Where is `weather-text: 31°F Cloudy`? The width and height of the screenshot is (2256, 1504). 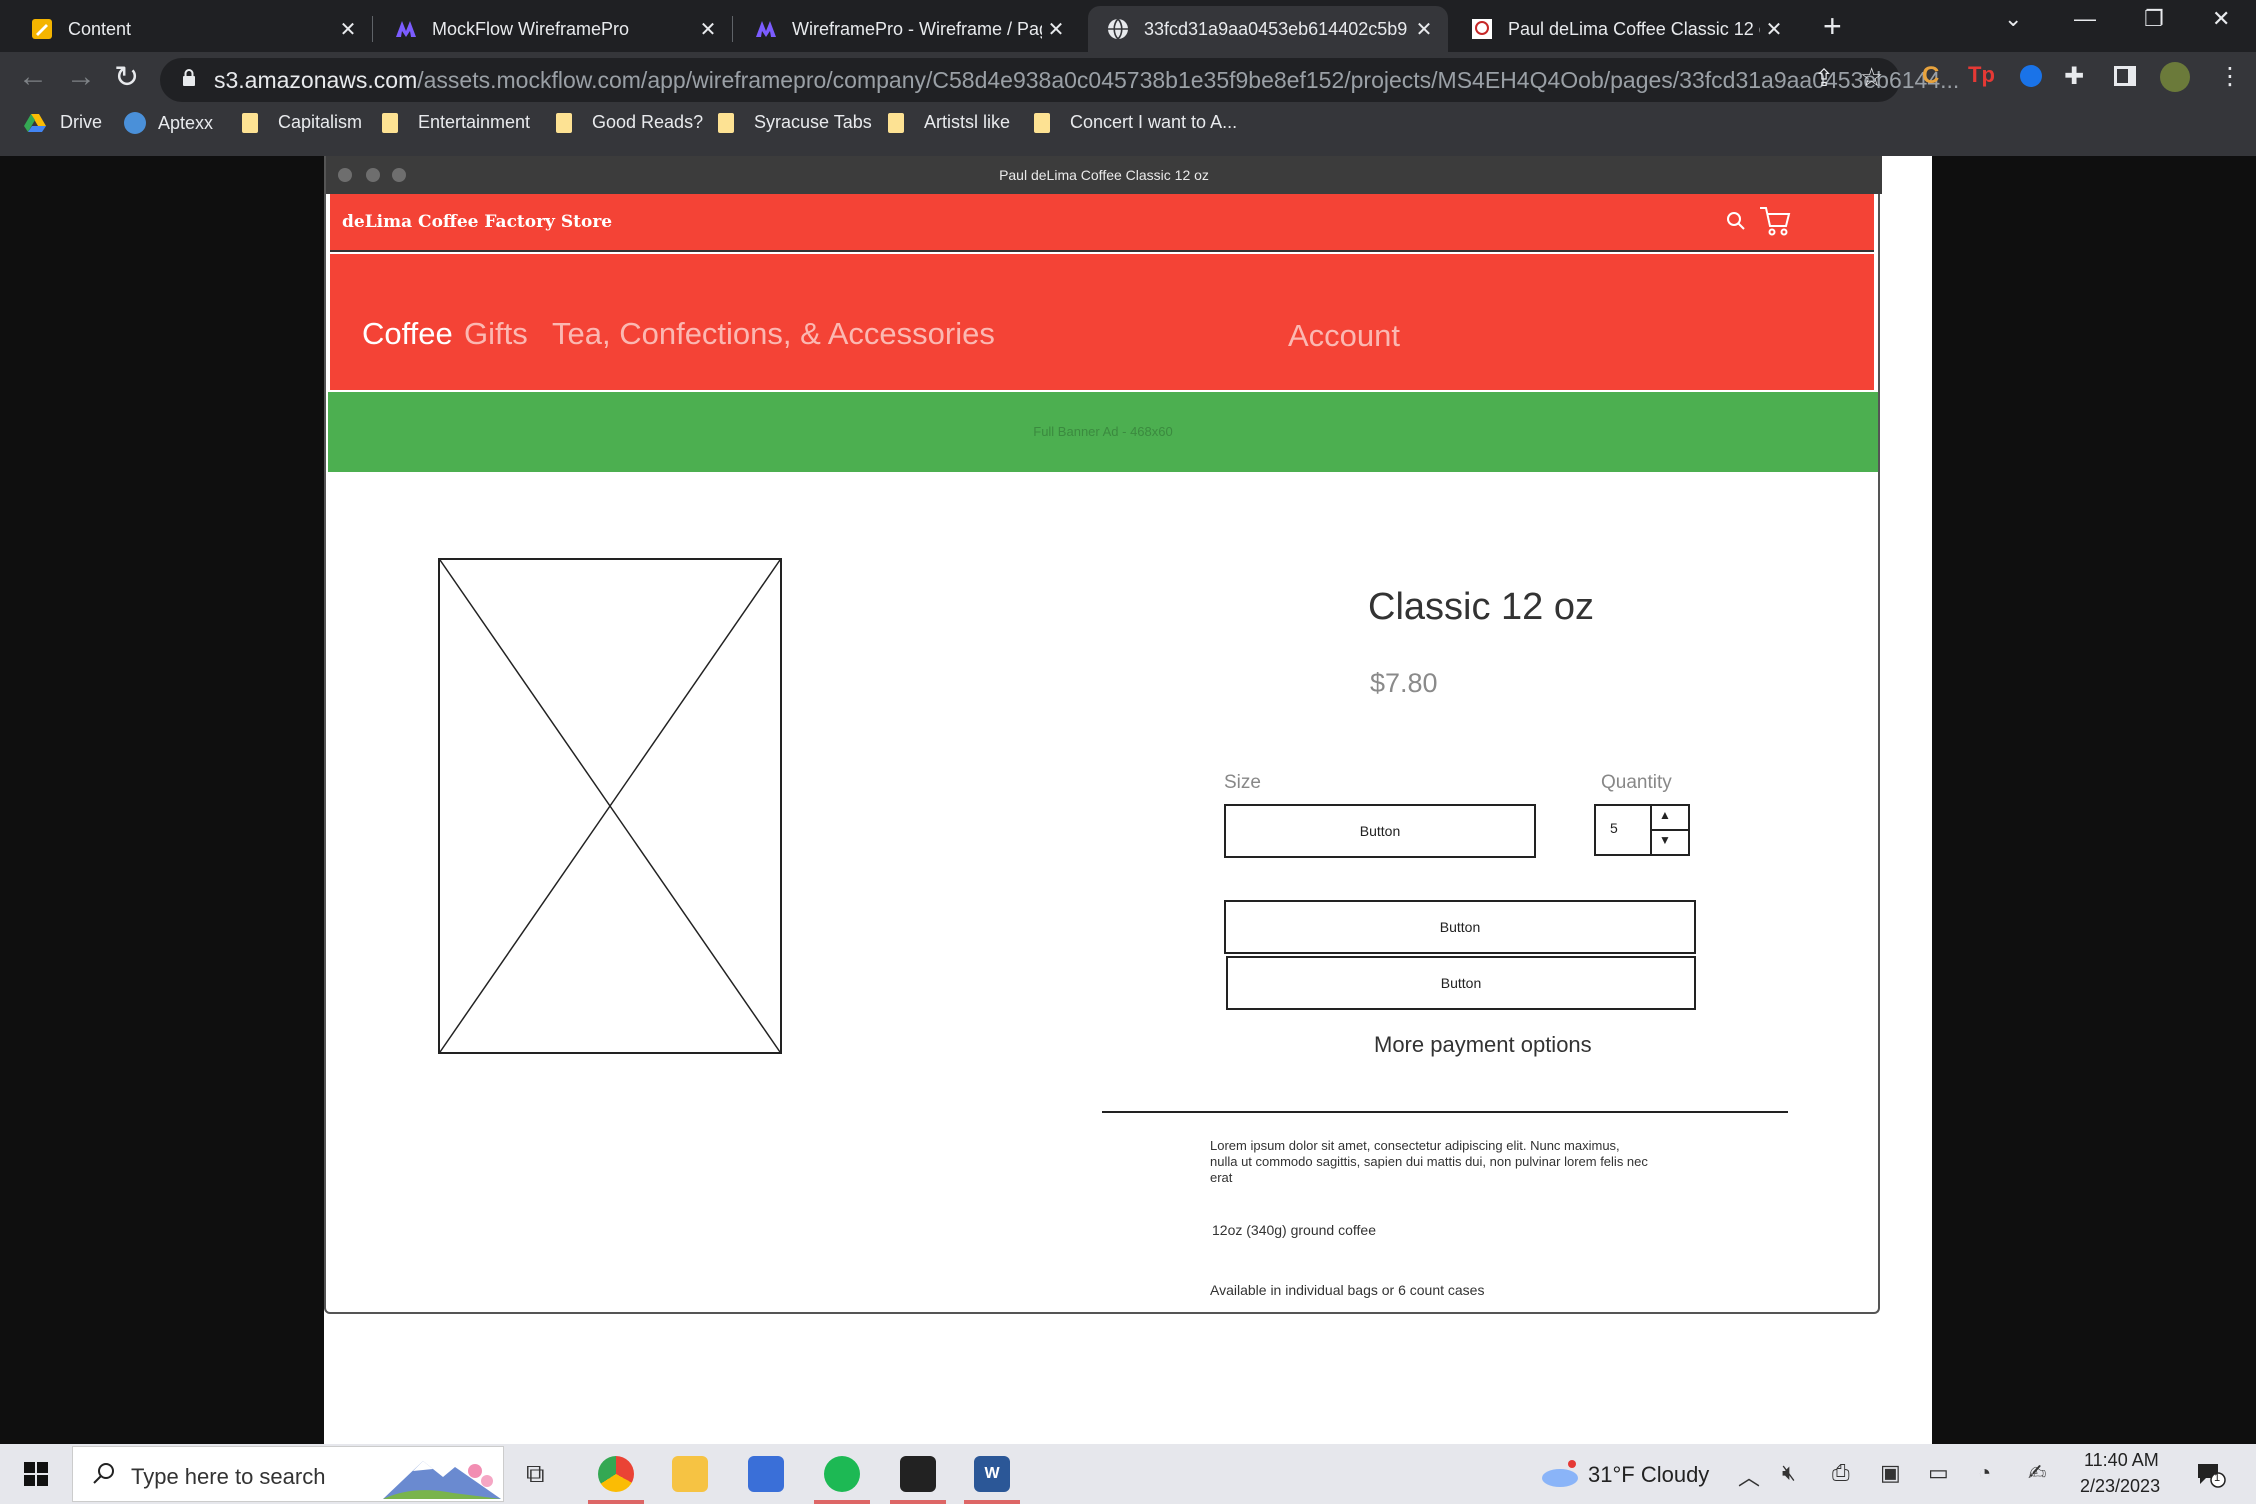 weather-text: 31°F Cloudy is located at coordinates (1648, 1475).